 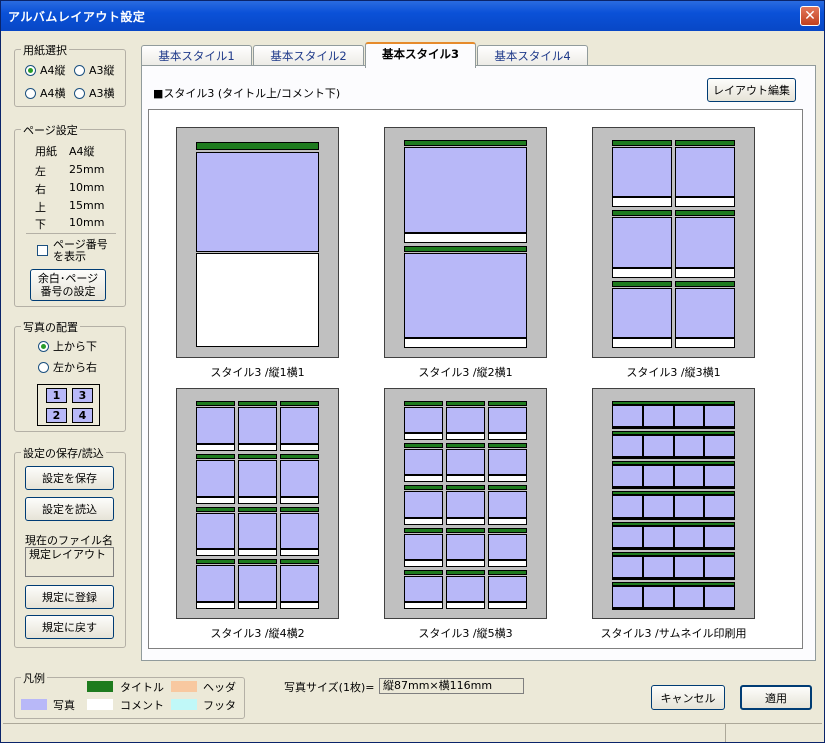 What do you see at coordinates (219, 705) in the screenshot?
I see `footer-legend-label: フッタ` at bounding box center [219, 705].